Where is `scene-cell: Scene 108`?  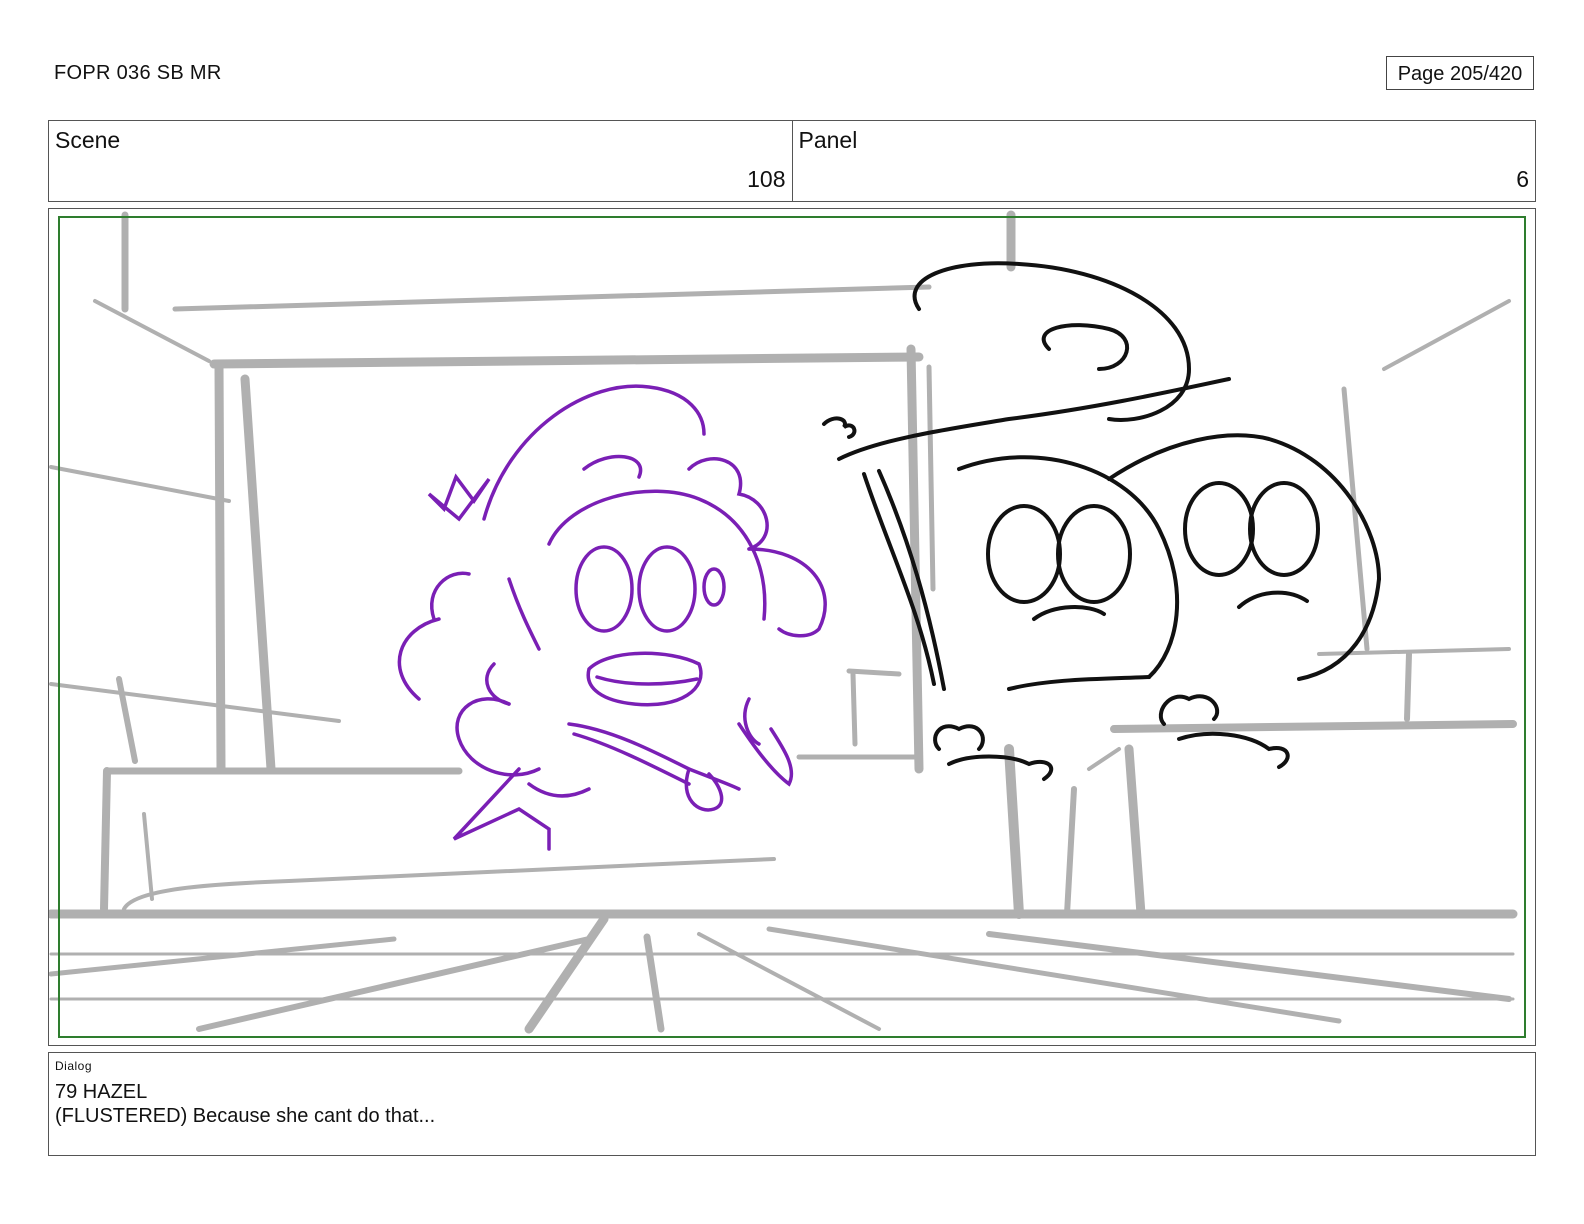 scene-cell: Scene 108 is located at coordinates (420, 161).